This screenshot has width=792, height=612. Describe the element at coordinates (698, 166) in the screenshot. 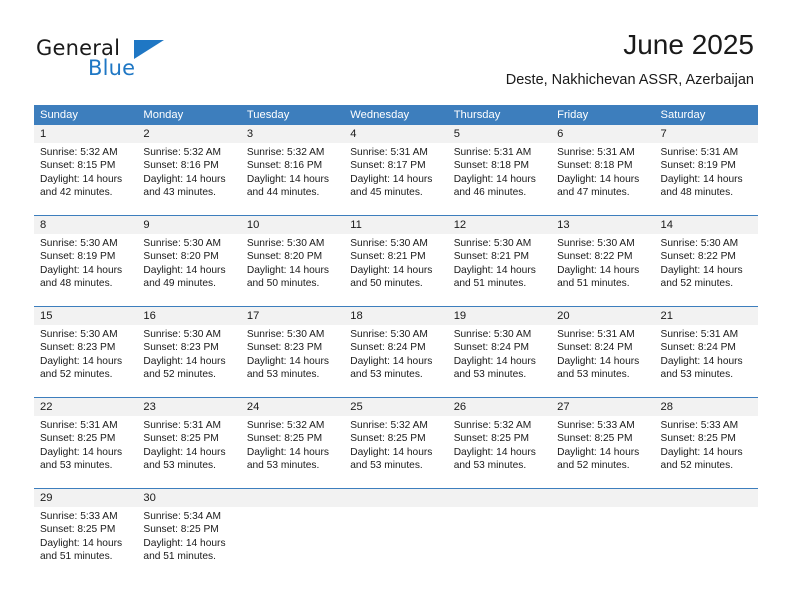

I see `sunset-text: Sunset: 8:19 PM` at that location.